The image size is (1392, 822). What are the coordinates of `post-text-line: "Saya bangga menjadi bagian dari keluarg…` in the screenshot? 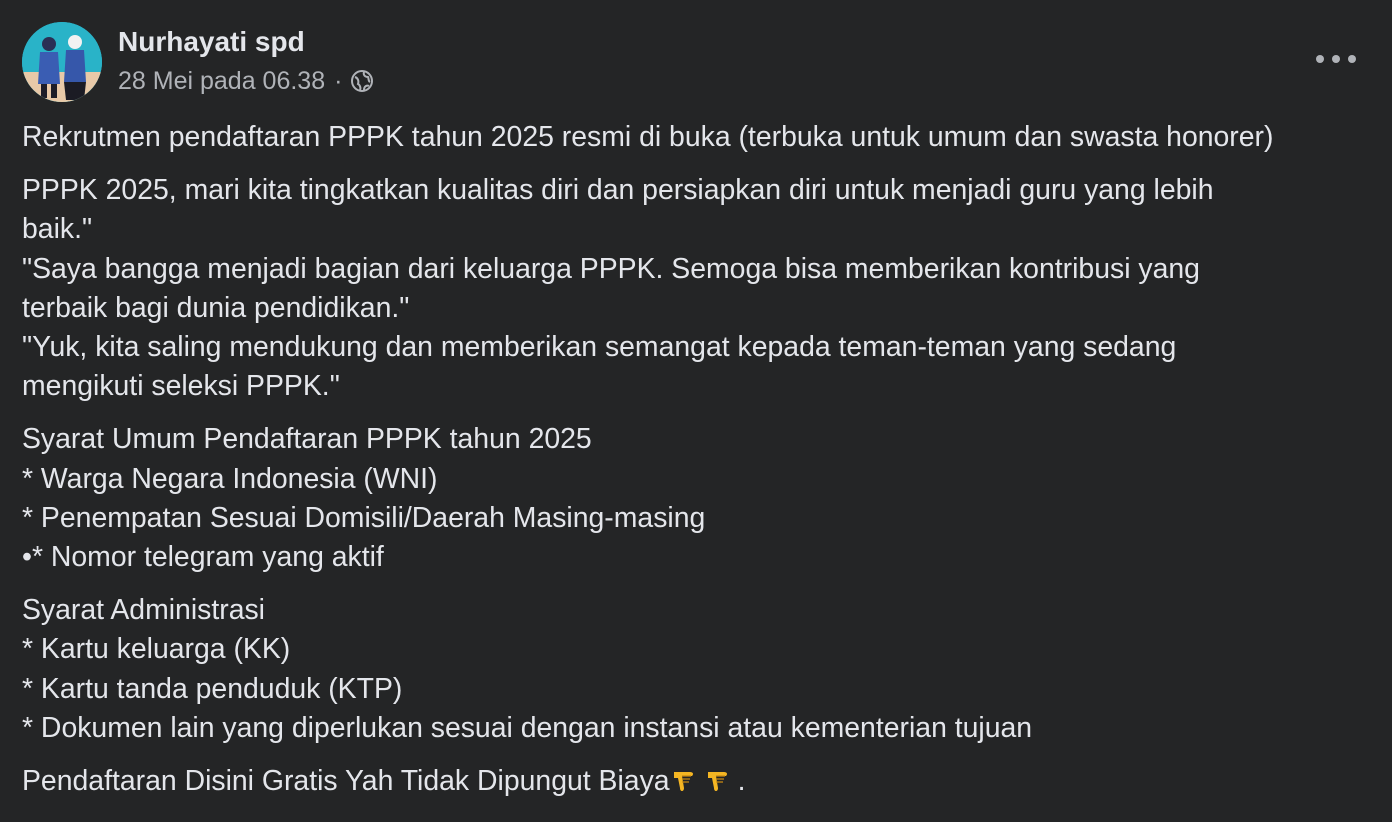 It's located at (611, 268).